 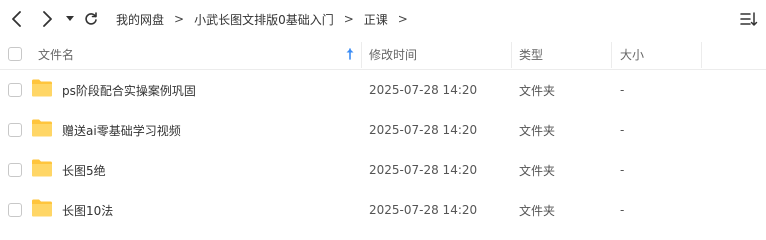 I want to click on file-name: 长图5绝, so click(x=84, y=170).